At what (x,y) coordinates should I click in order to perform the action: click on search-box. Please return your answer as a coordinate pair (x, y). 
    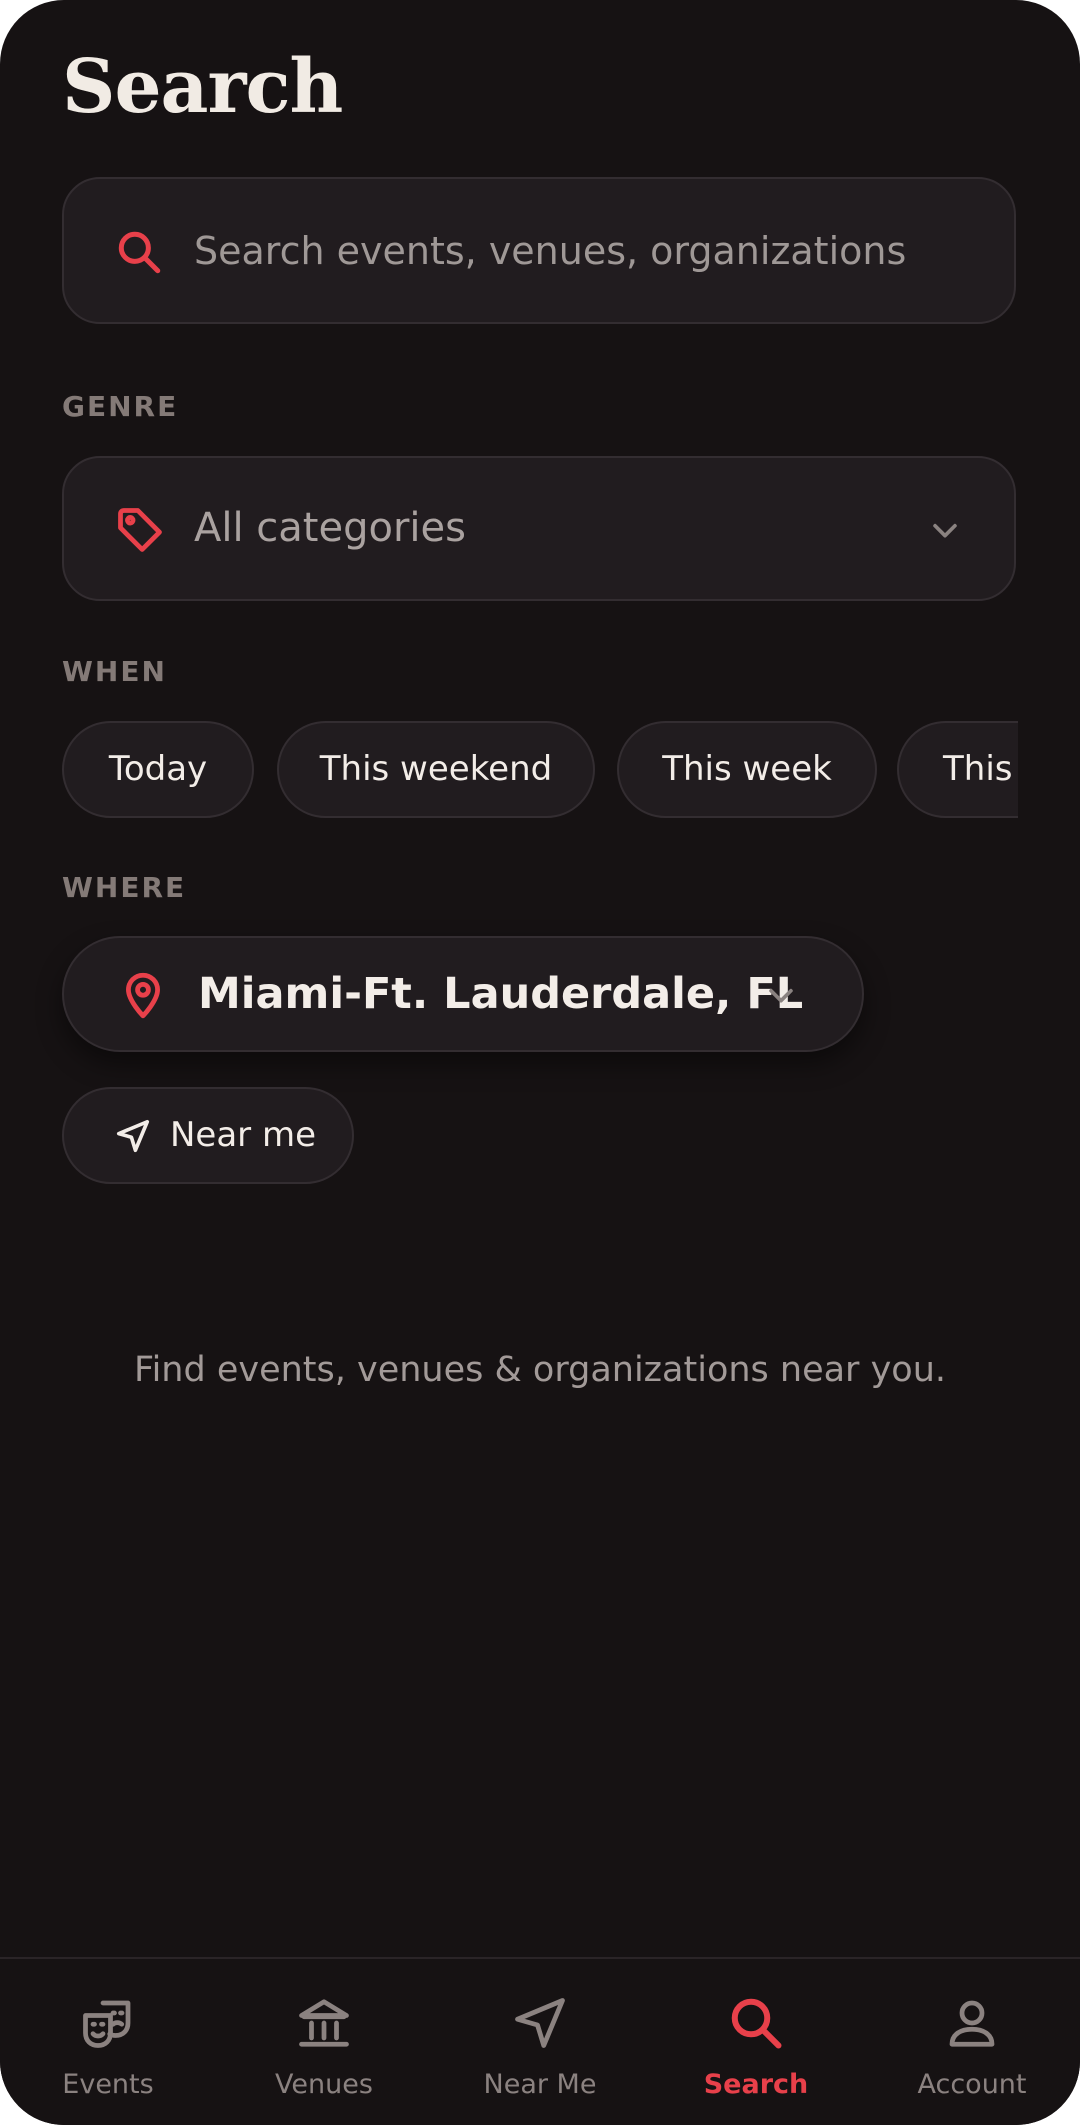
    Looking at the image, I should click on (539, 250).